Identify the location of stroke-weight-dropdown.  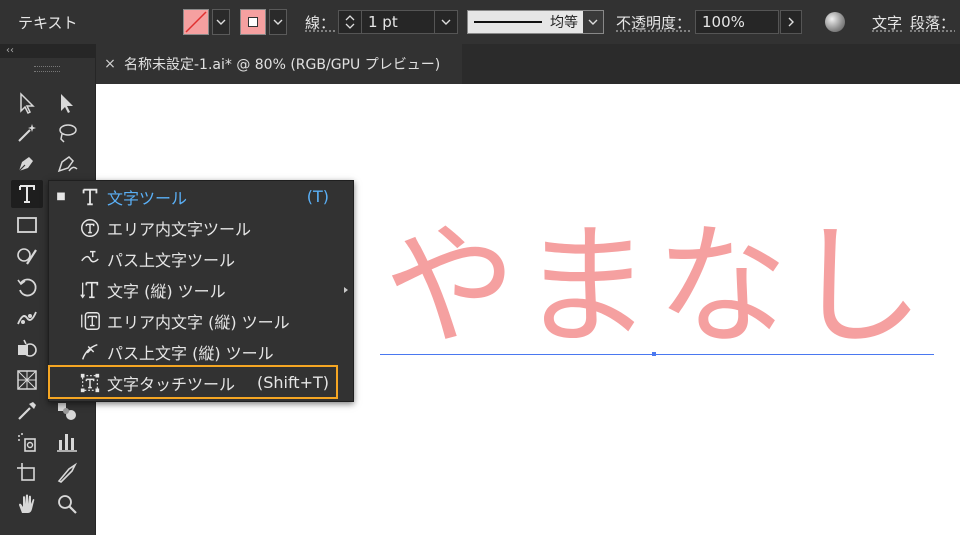
(445, 22).